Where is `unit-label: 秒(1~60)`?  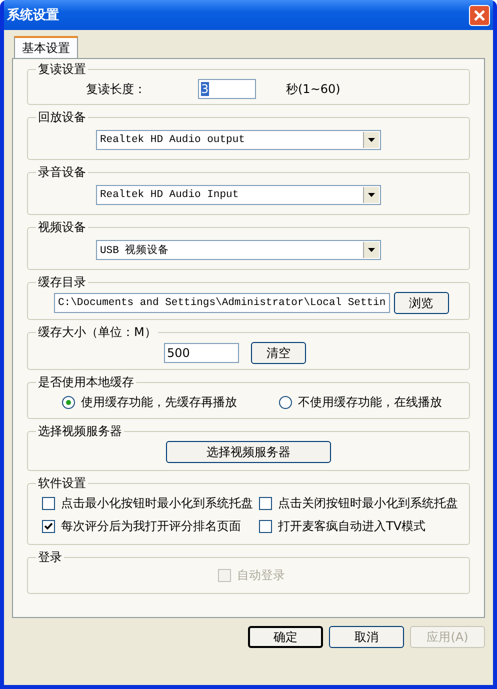
unit-label: 秒(1~60) is located at coordinates (313, 89).